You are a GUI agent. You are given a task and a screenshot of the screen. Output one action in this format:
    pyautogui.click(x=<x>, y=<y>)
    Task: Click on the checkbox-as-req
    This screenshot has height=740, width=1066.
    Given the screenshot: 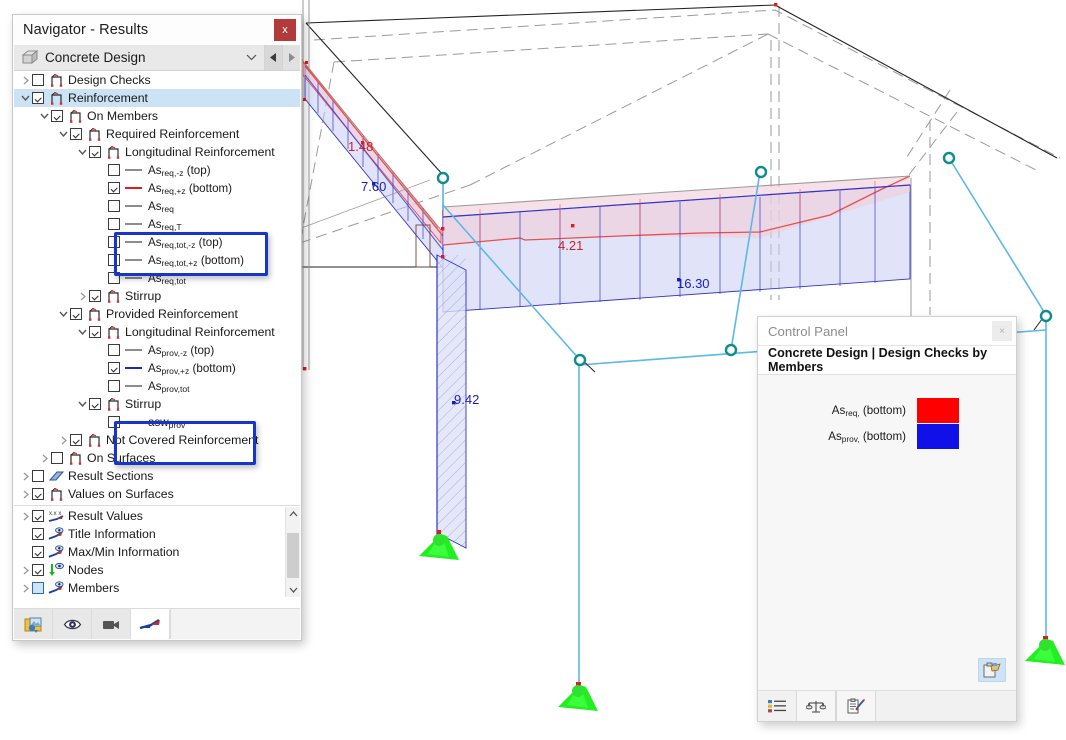 What is the action you would take?
    pyautogui.click(x=114, y=206)
    